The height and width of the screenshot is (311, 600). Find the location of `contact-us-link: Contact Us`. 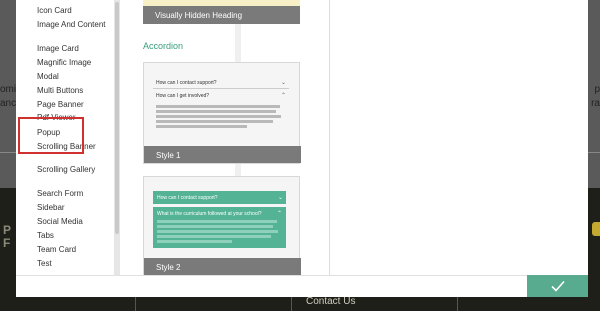

contact-us-link: Contact Us is located at coordinates (330, 301).